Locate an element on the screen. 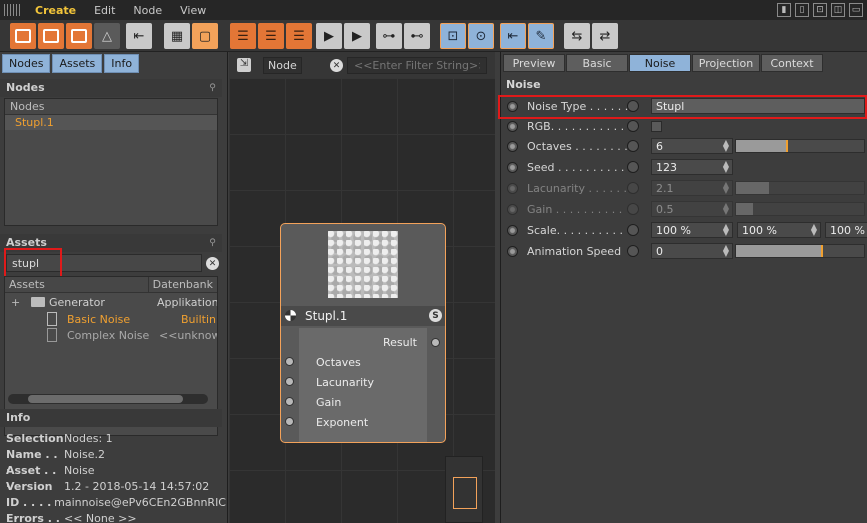 This screenshot has width=867, height=523. tab-noise: Noise is located at coordinates (660, 63).